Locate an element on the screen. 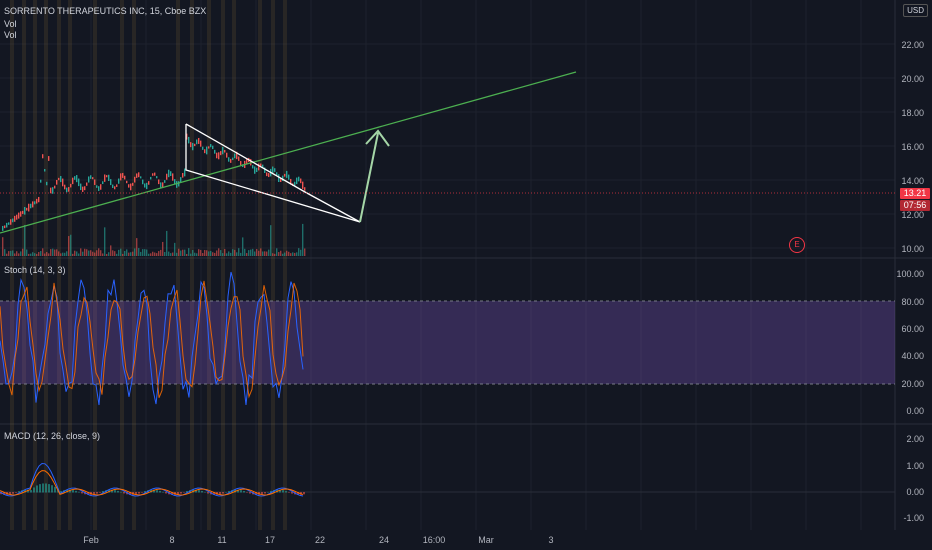 The image size is (932, 550). stoch-tick: 0.00 is located at coordinates (915, 411).